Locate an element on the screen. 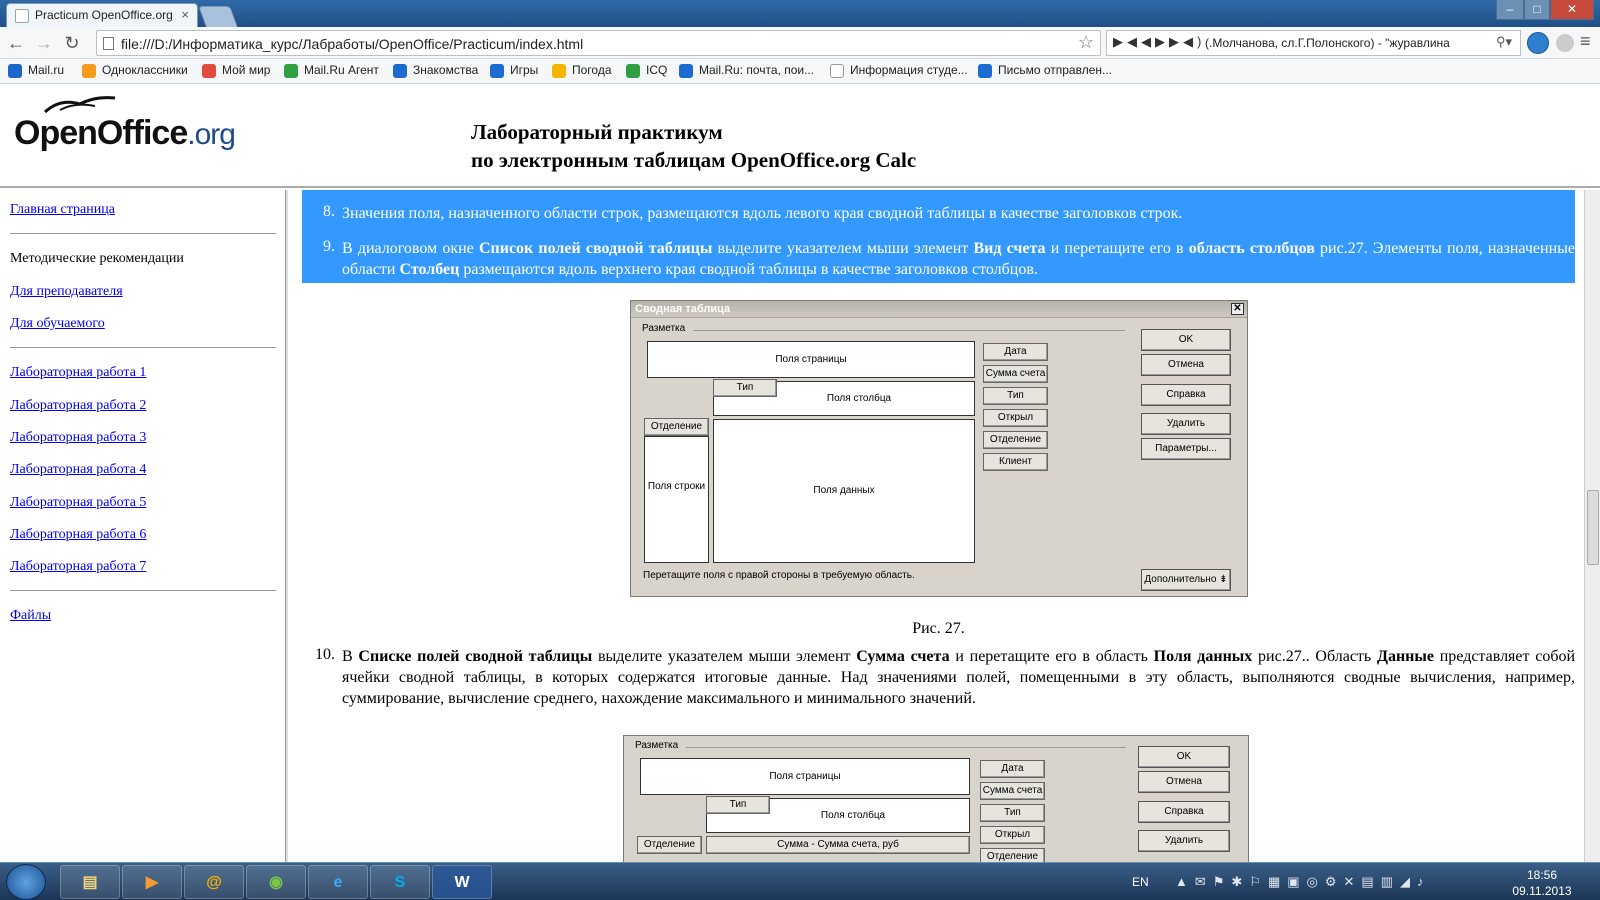  ie-taskbar-icon: e is located at coordinates (338, 882).